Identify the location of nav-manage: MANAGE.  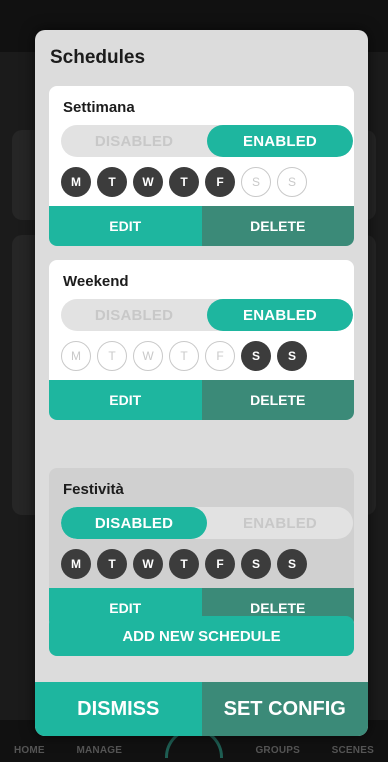
(99, 750).